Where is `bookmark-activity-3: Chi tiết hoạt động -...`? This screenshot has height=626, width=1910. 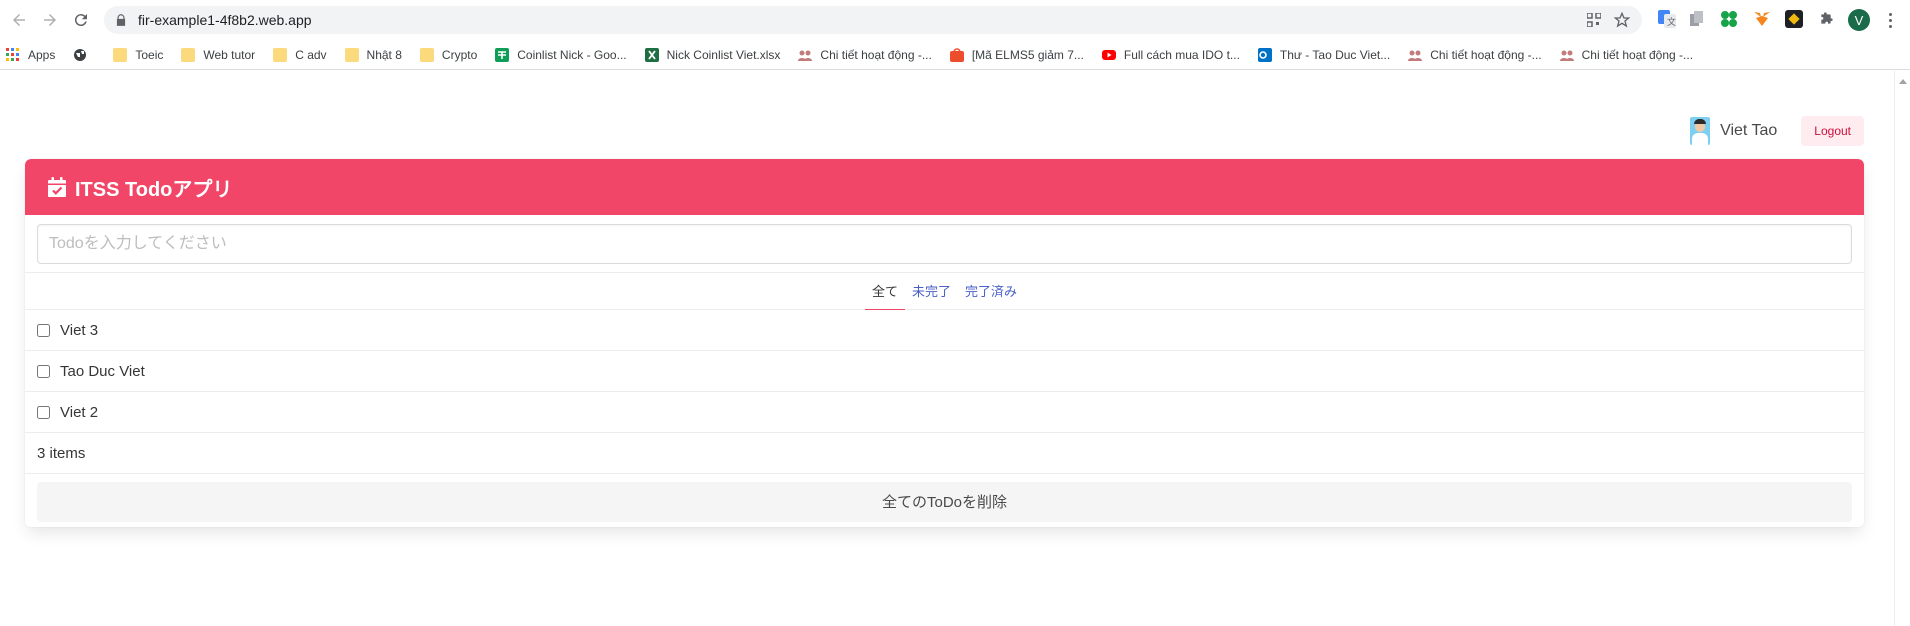
bookmark-activity-3: Chi tiết hoạt động -... is located at coordinates (1626, 54).